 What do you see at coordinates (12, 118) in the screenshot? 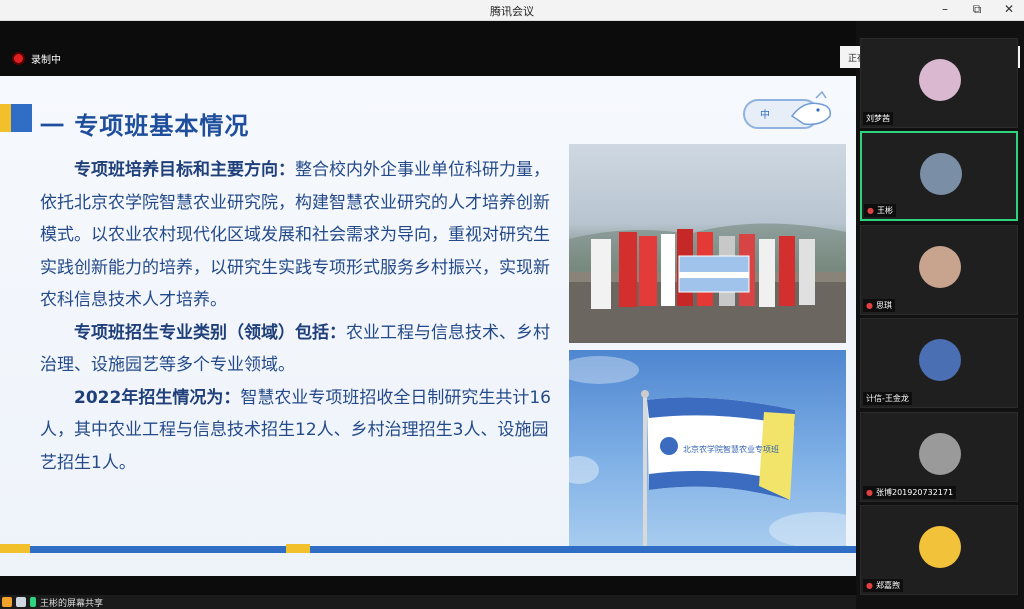
I see `heading-decoration` at bounding box center [12, 118].